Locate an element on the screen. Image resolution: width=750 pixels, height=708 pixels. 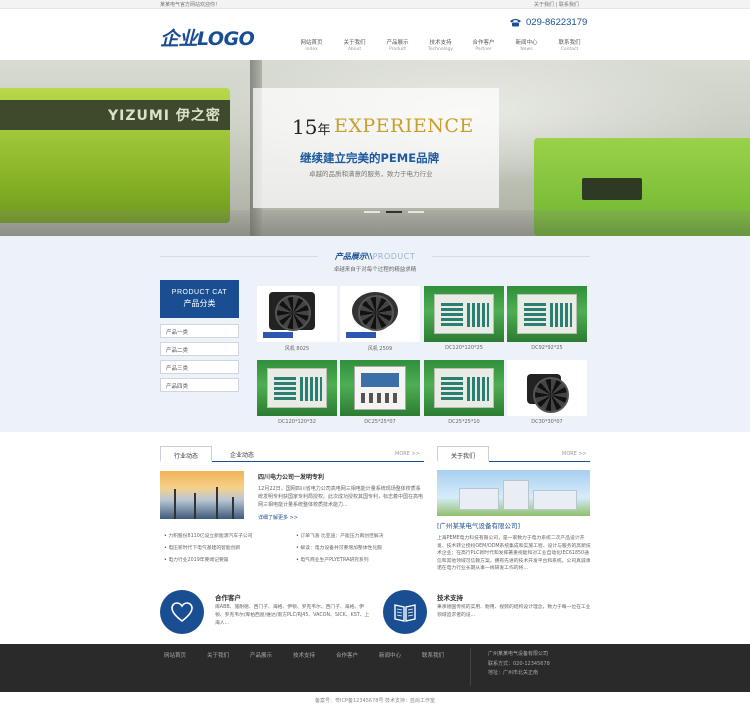
nav-item-partner: 合作客户 Partner is located at coordinates (483, 46).